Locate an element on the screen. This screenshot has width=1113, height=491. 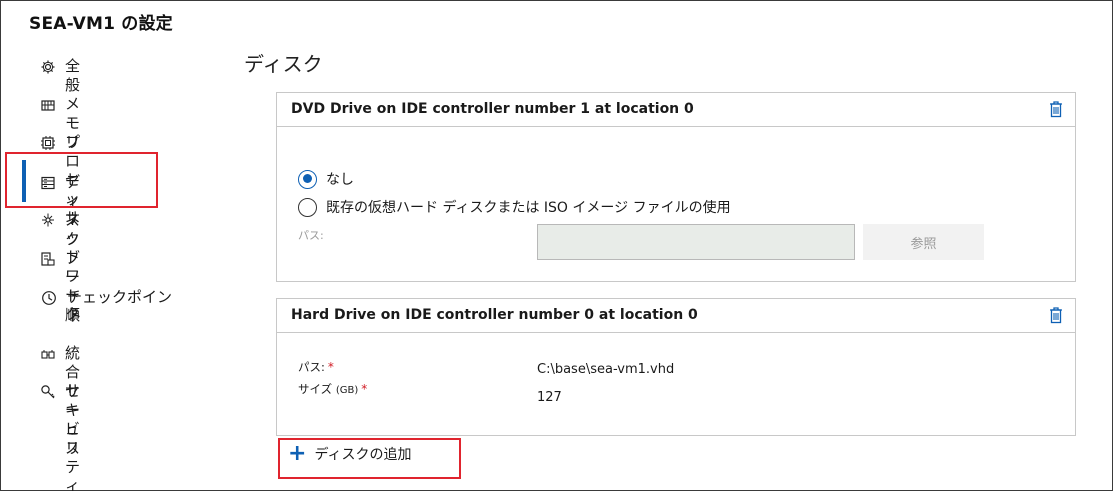
hd-size-value: 127 is located at coordinates (549, 397).